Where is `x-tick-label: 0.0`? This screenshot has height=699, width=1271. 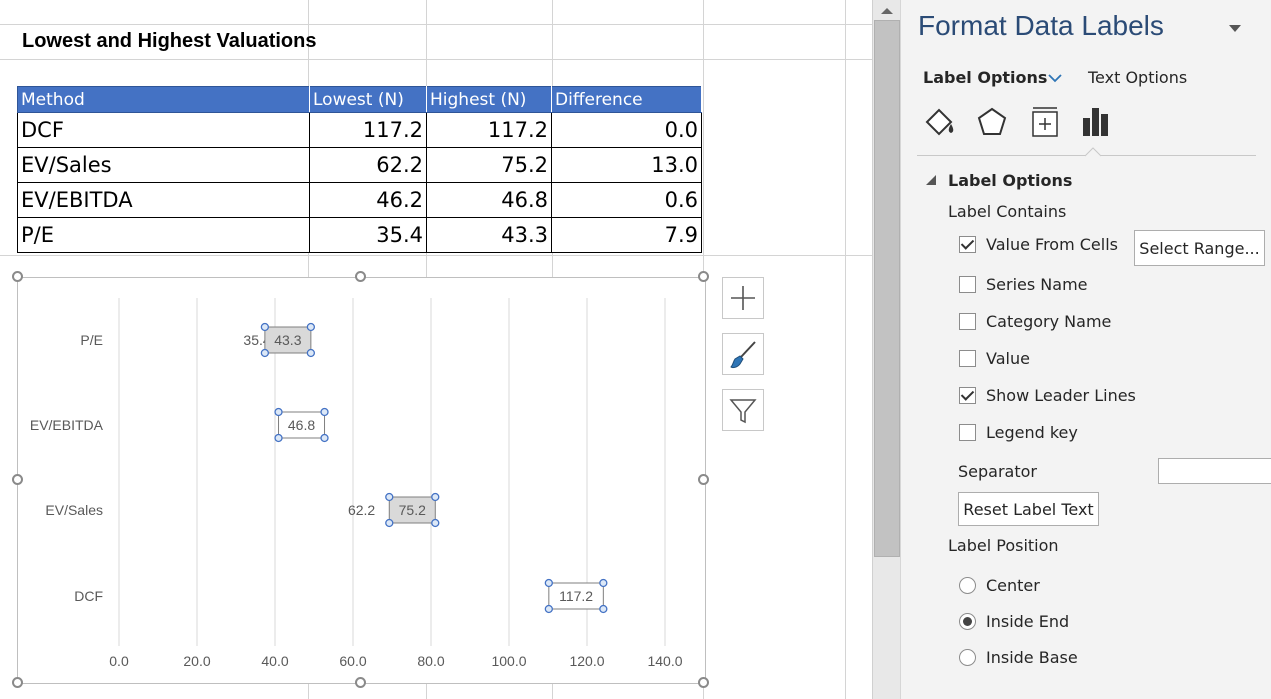 x-tick-label: 0.0 is located at coordinates (119, 661).